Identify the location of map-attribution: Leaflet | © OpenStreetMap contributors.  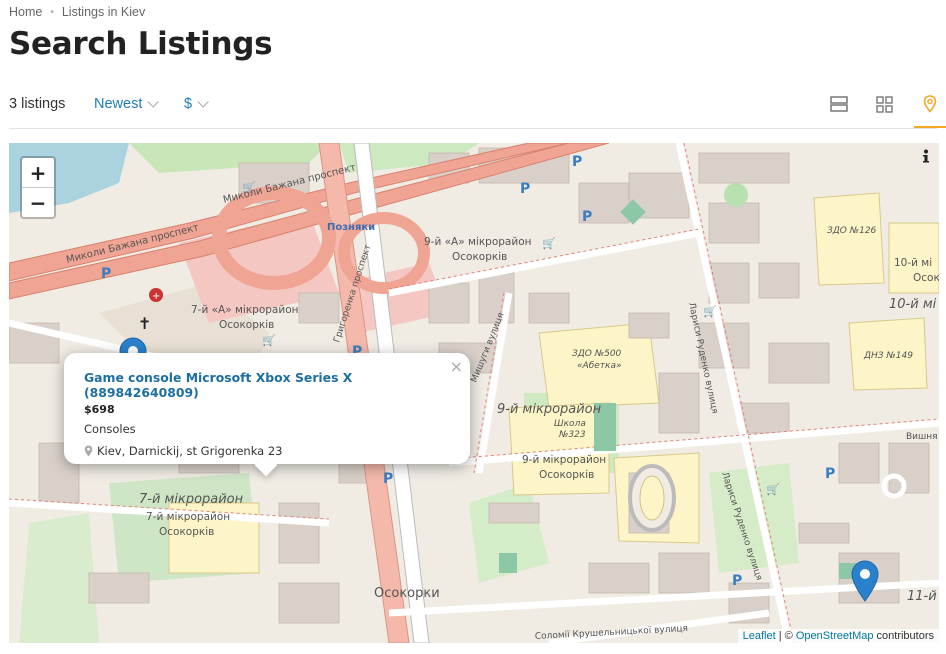
(838, 636).